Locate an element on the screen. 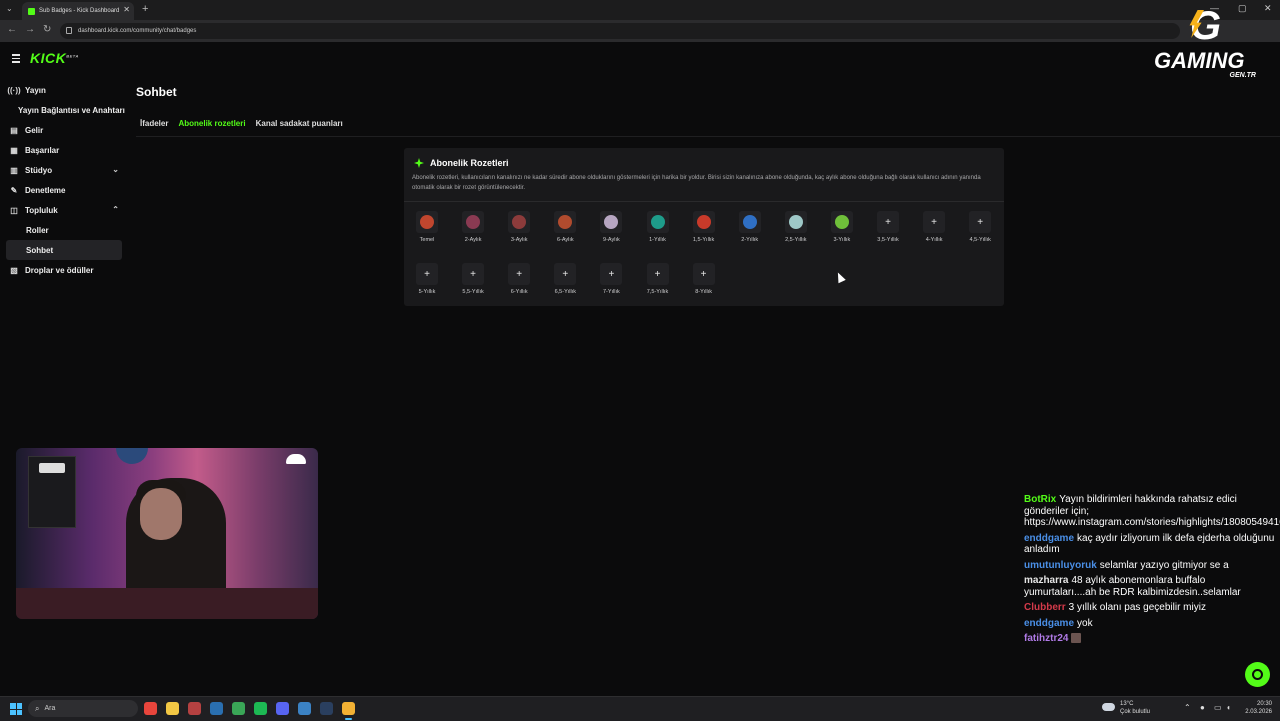  sidebar-item-denetleme: ✎ Denetleme is located at coordinates (64, 190).